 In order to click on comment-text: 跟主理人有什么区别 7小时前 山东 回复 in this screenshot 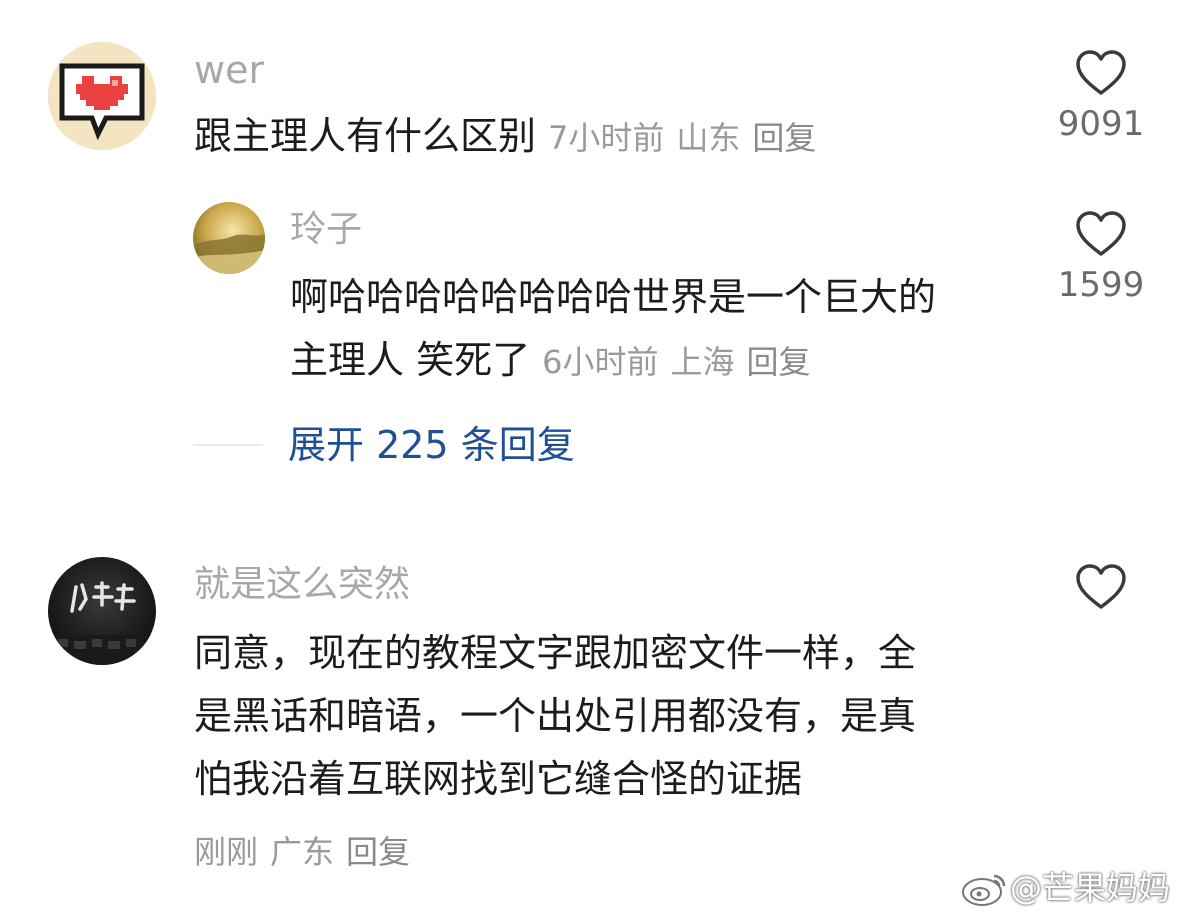, I will do `click(505, 137)`.